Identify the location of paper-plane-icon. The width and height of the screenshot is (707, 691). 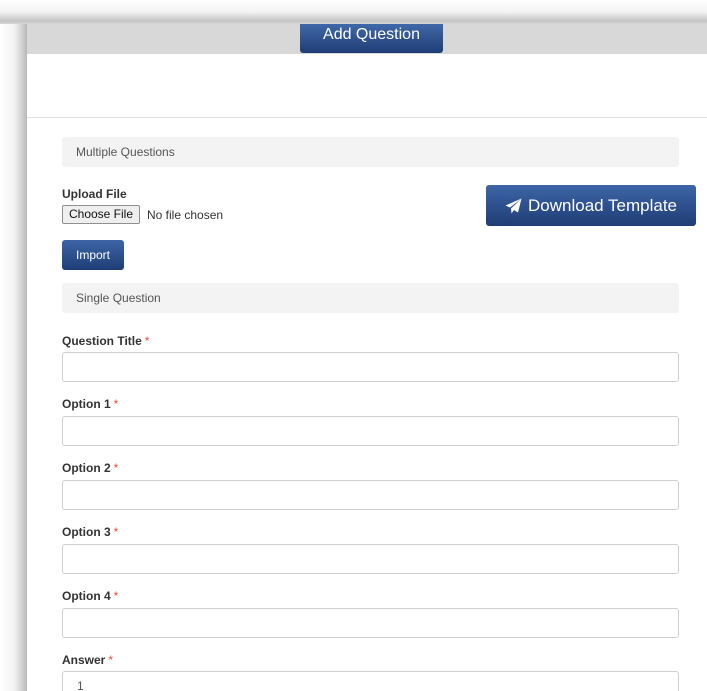
(513, 205).